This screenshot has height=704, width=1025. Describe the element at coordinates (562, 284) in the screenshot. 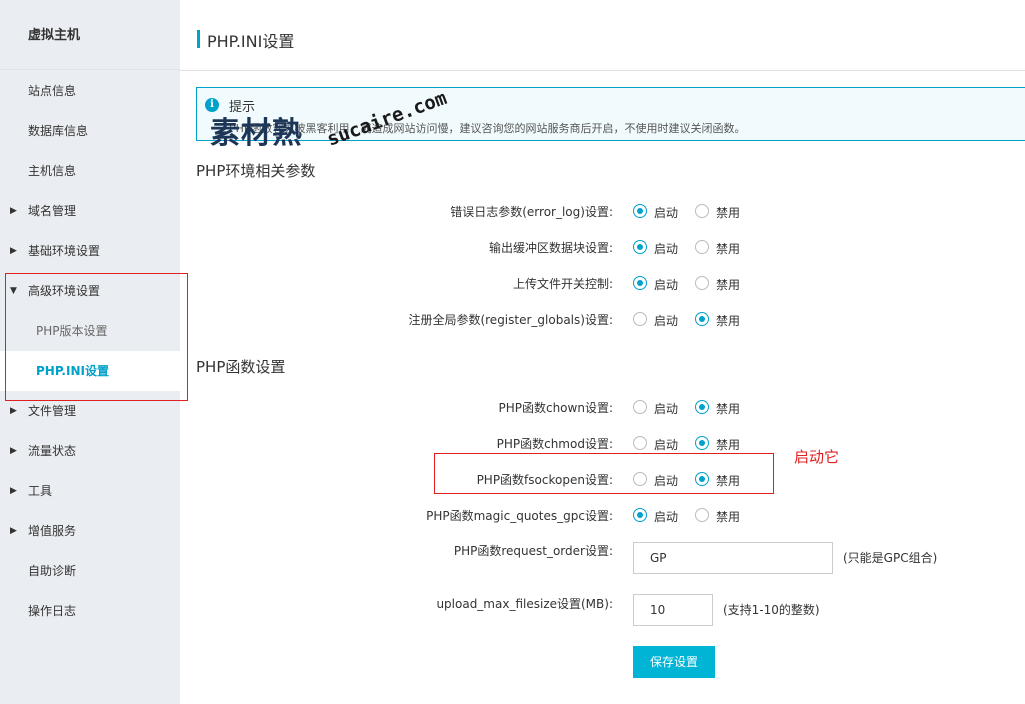

I see `setting-label: 上传文件开关控制:` at that location.